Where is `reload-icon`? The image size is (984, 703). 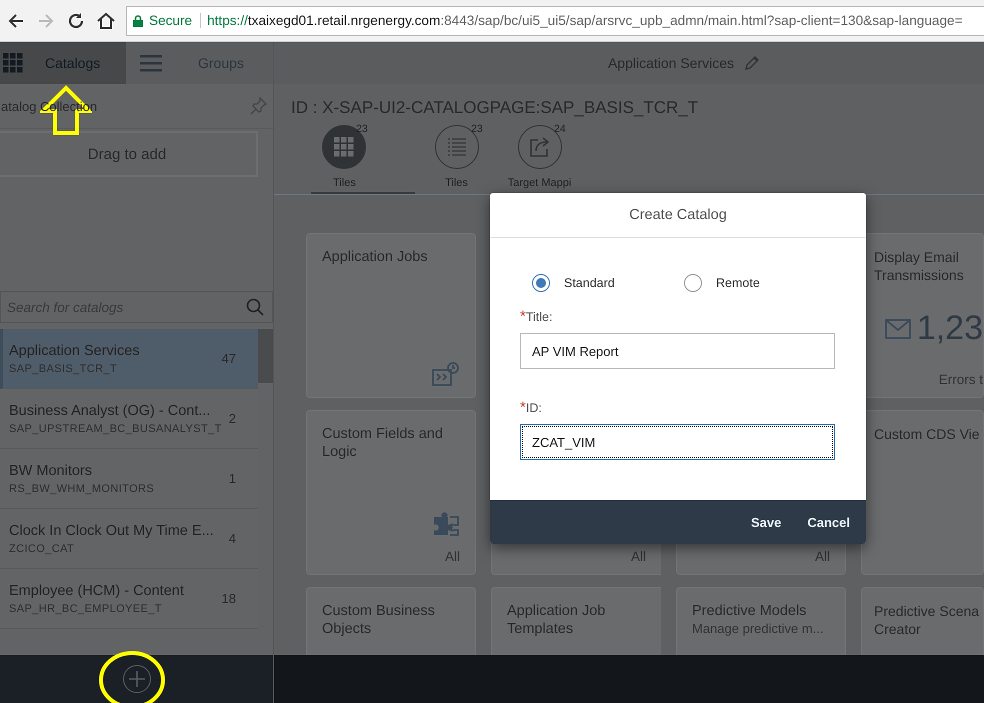 reload-icon is located at coordinates (76, 20).